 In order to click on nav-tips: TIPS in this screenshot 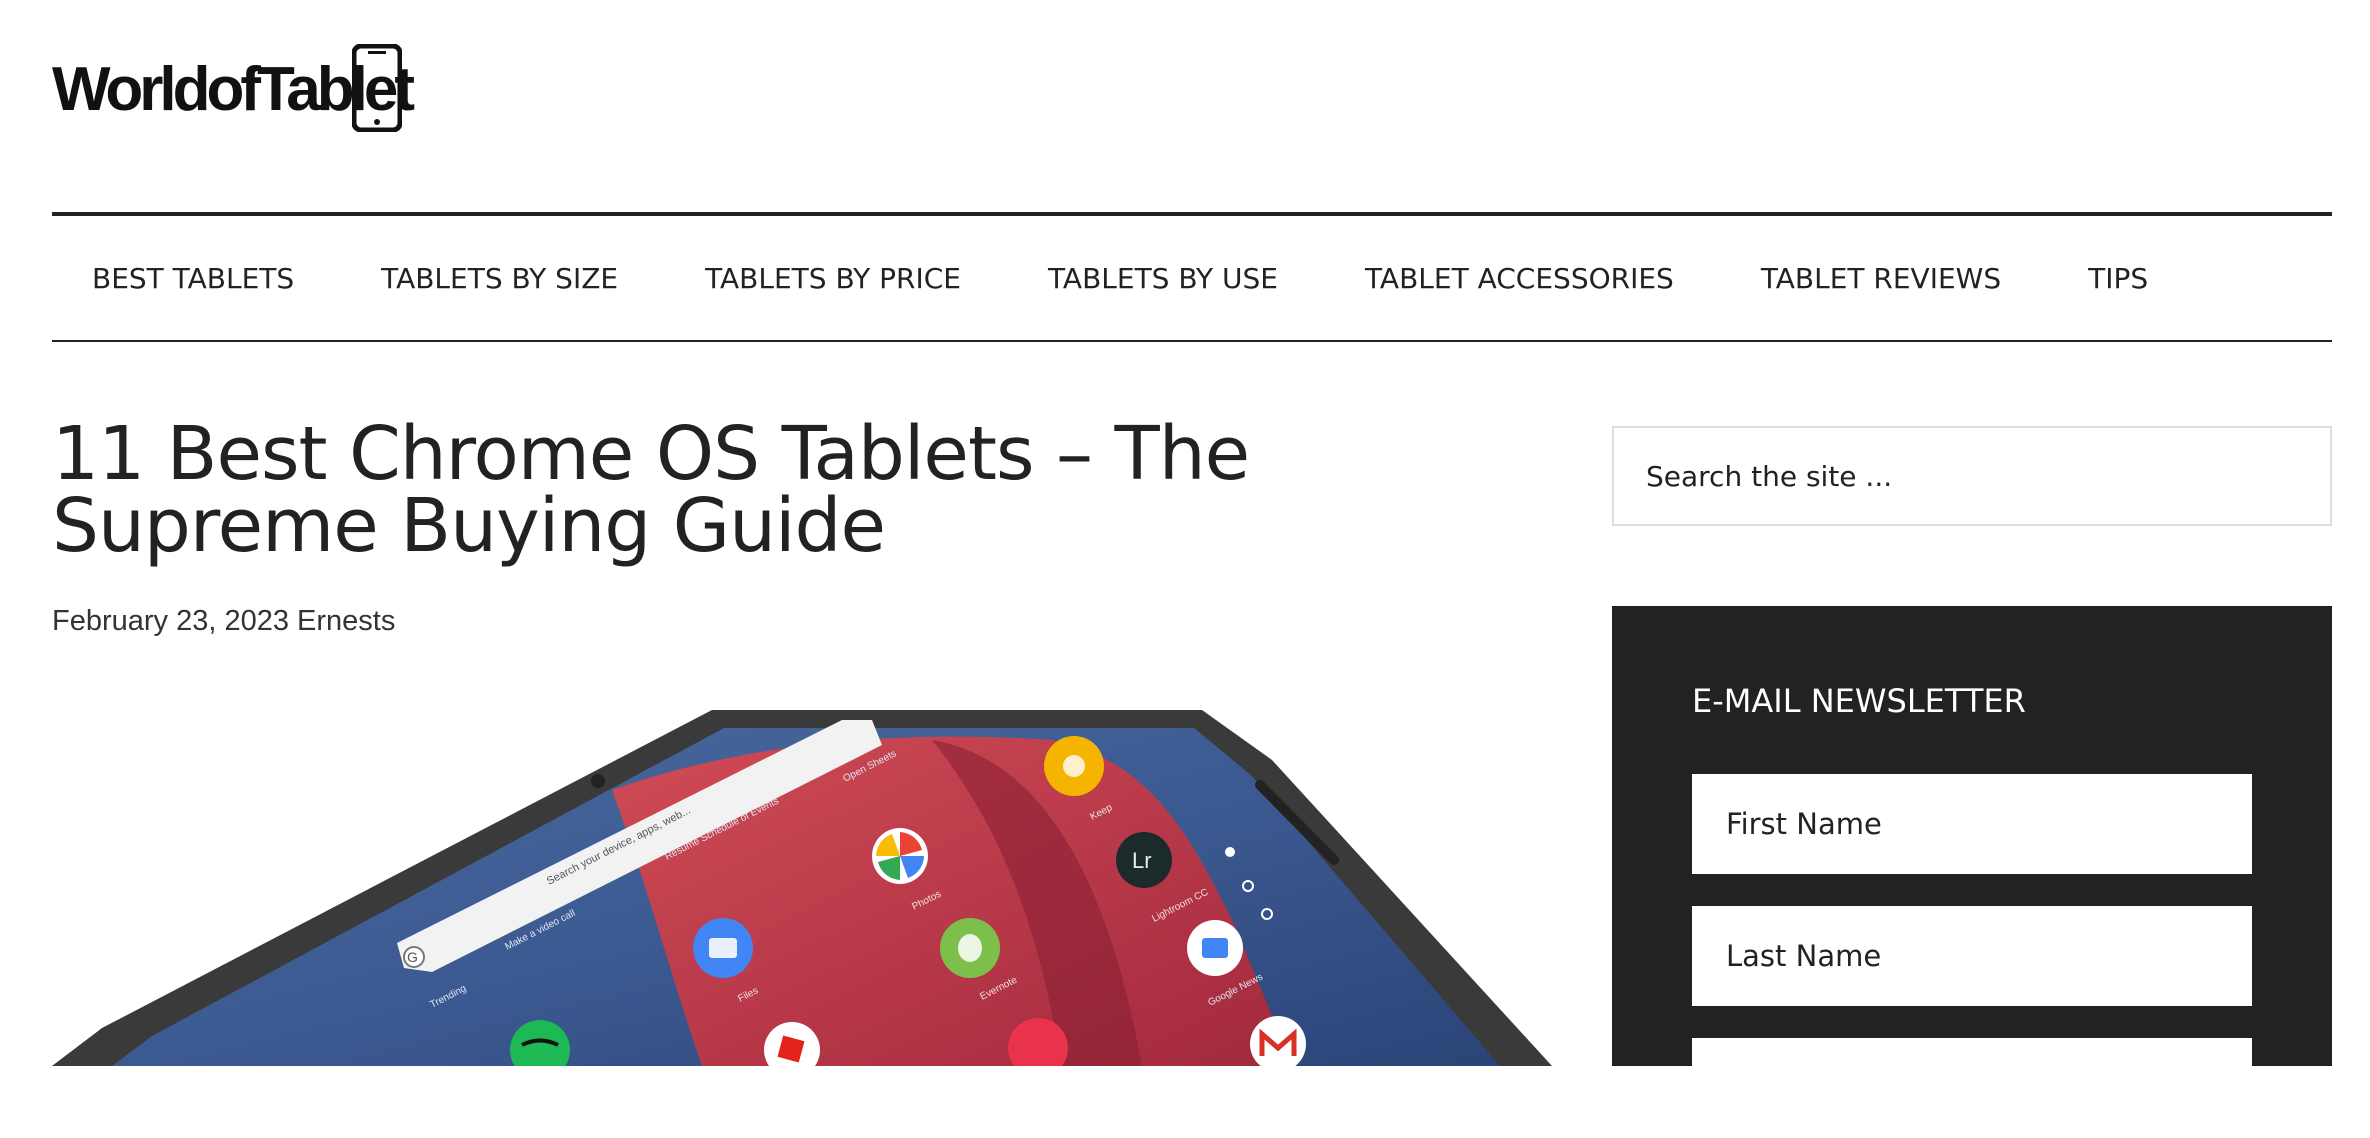, I will do `click(2118, 278)`.